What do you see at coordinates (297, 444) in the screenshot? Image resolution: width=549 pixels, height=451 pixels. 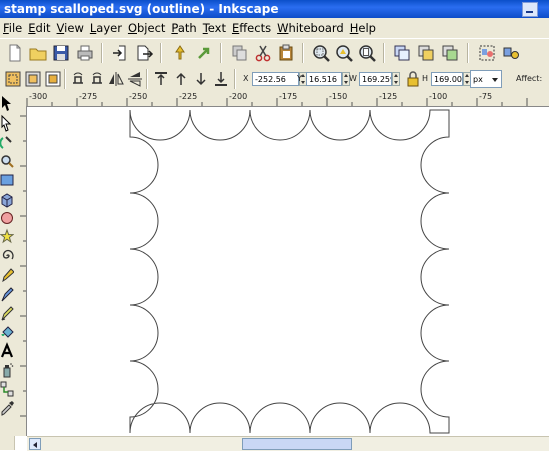 I see `scroll-thumb` at bounding box center [297, 444].